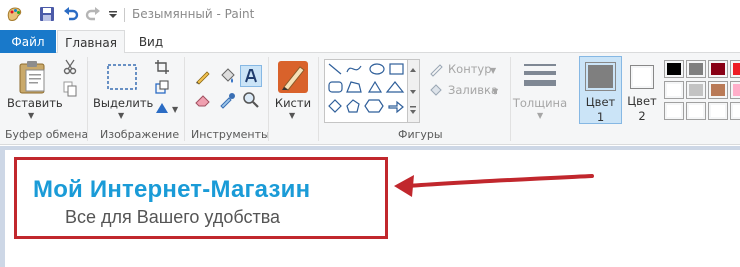  I want to click on resize-icon, so click(162, 87).